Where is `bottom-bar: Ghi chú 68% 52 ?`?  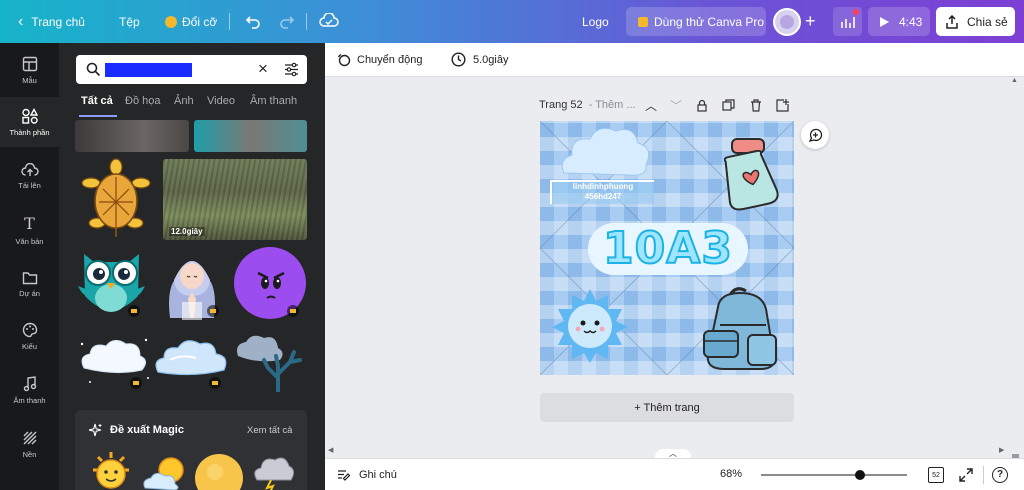
bottom-bar: Ghi chú 68% 52 ? is located at coordinates (674, 474).